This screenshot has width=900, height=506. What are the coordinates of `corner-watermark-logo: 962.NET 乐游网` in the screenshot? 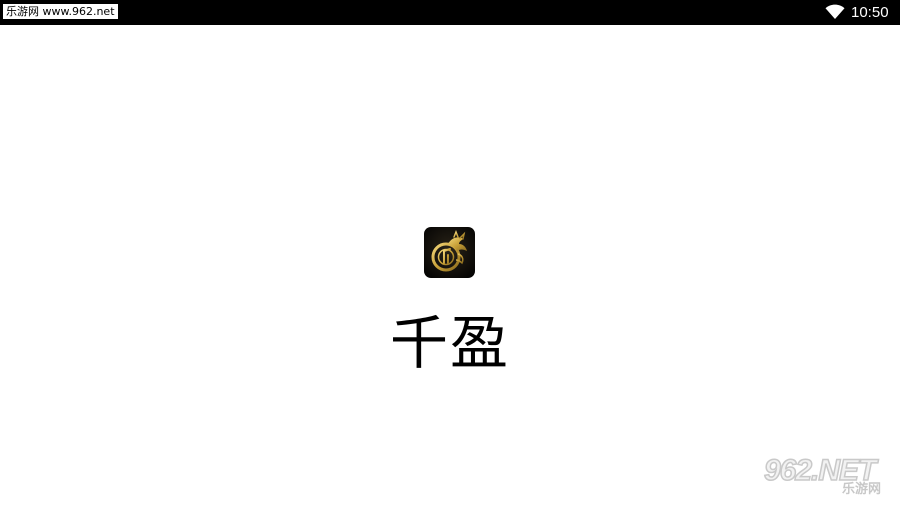 It's located at (828, 477).